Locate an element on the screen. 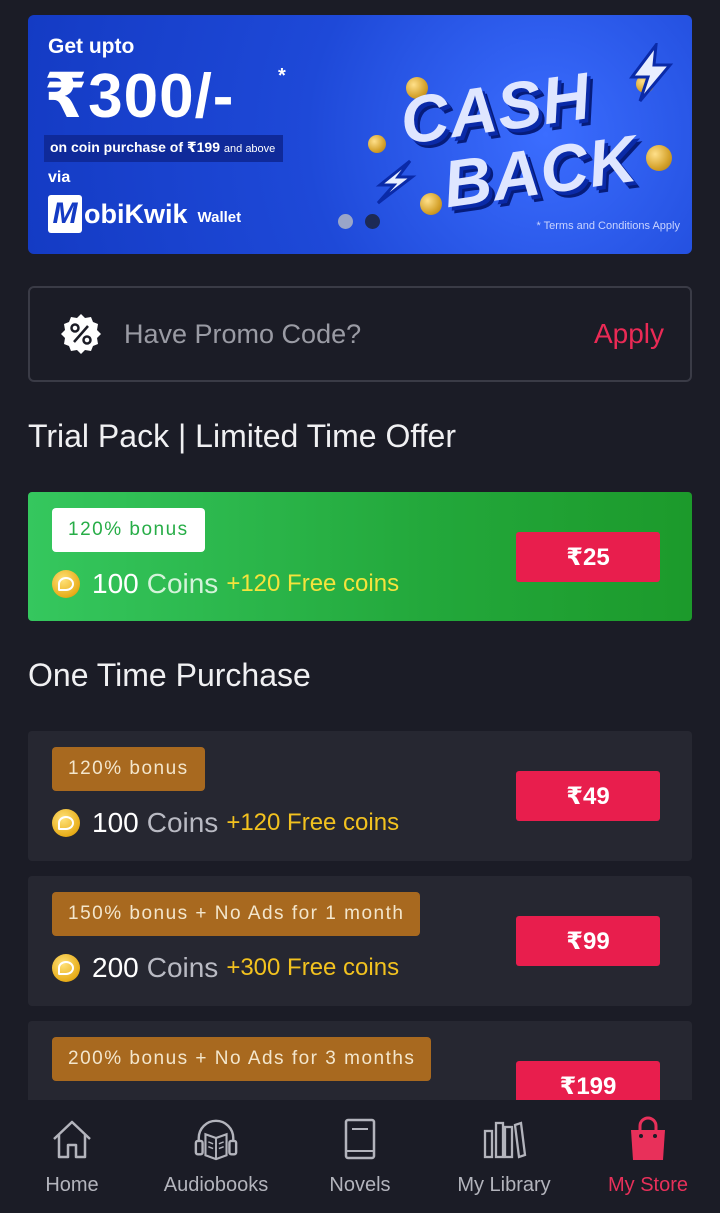 The image size is (720, 1213). nav-item-audiobooks: Audiobooks is located at coordinates (216, 1156).